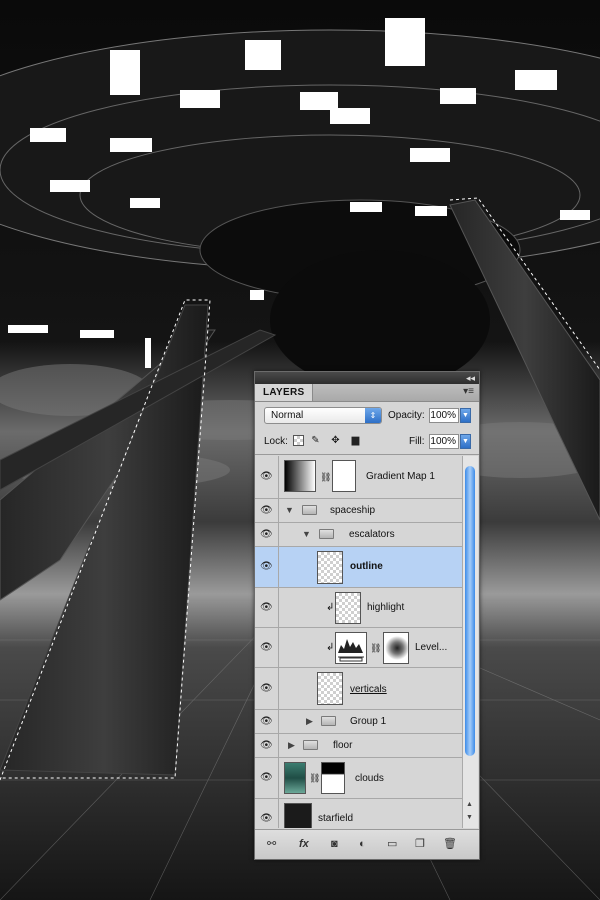 This screenshot has width=600, height=900. I want to click on new-group-icon: ▭, so click(392, 844).